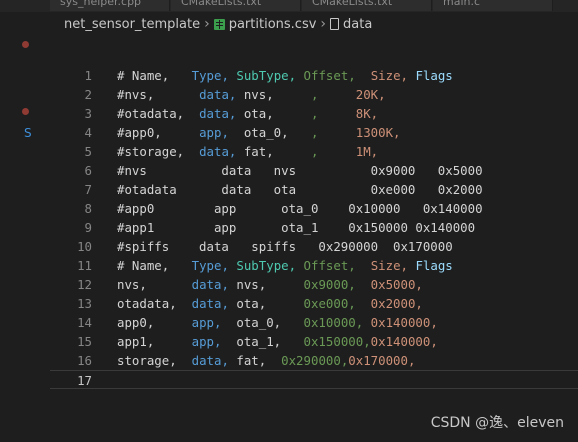 The height and width of the screenshot is (442, 578). What do you see at coordinates (259, 132) in the screenshot?
I see `line-code: #app0, app, ota_0, , 1300K,` at bounding box center [259, 132].